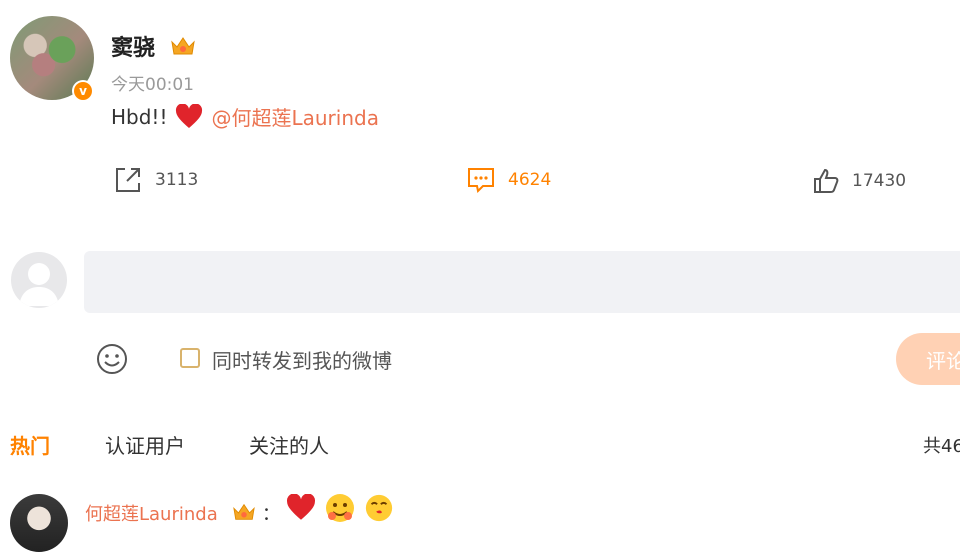 This screenshot has width=960, height=552. What do you see at coordinates (133, 46) in the screenshot?
I see `author-username: 窦骁` at bounding box center [133, 46].